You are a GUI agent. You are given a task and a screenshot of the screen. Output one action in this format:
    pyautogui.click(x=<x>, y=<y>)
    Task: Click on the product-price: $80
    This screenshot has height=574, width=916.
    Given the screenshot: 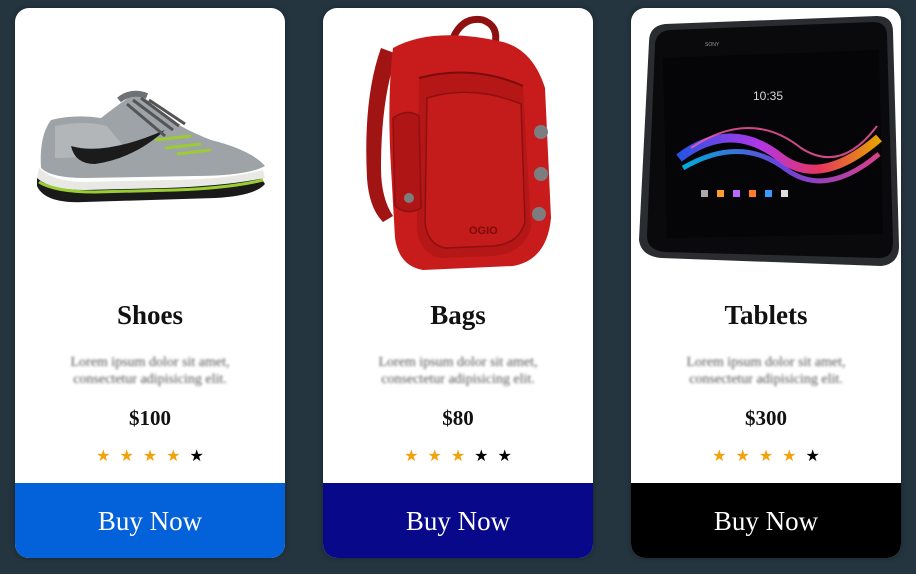 What is the action you would take?
    pyautogui.click(x=458, y=418)
    